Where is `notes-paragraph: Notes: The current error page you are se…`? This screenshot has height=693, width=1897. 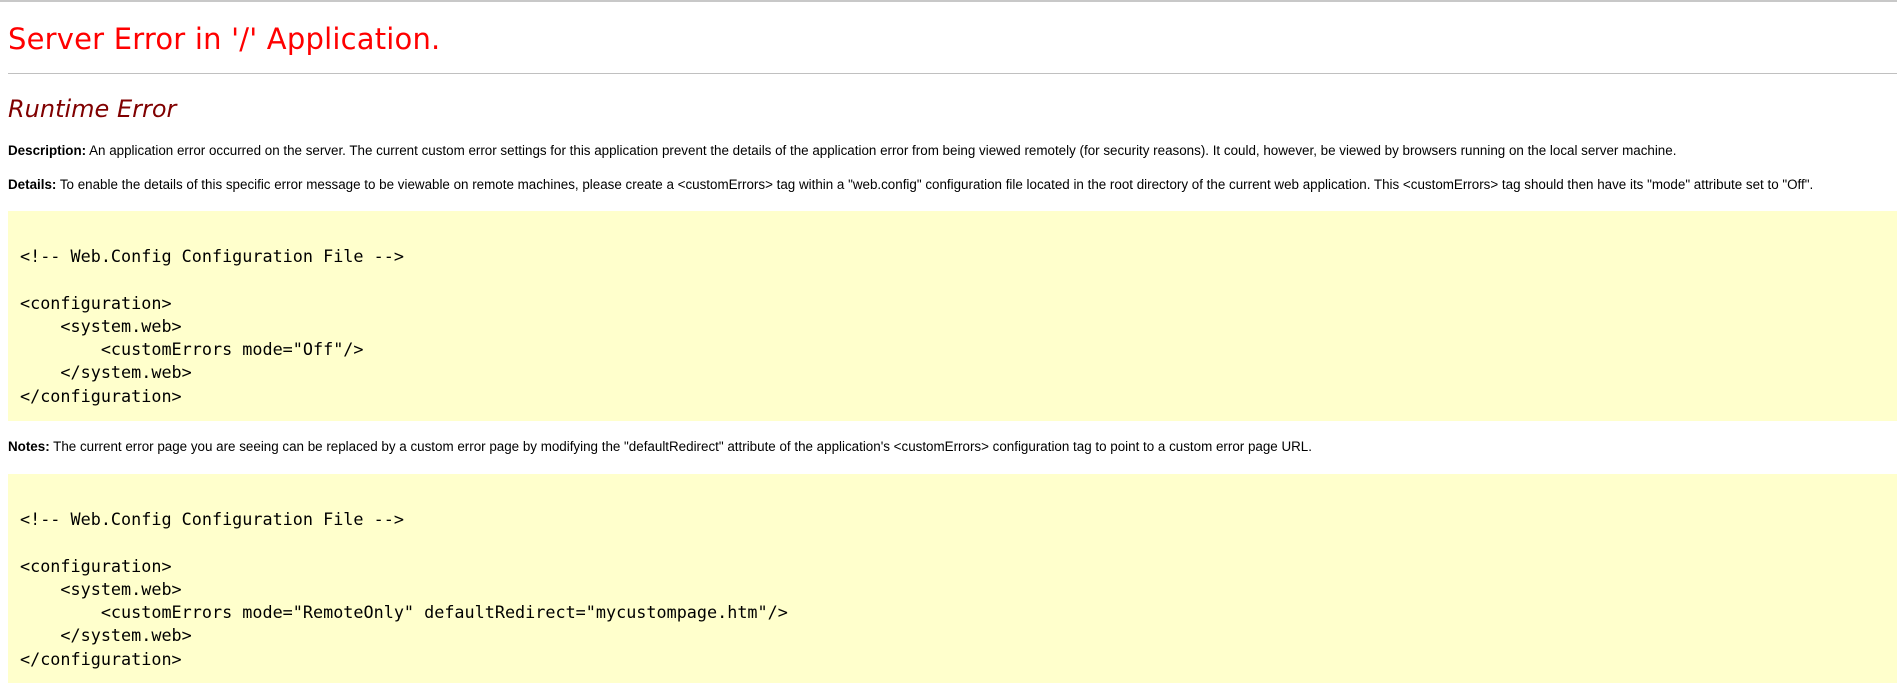
notes-paragraph: Notes: The current error page you are se… is located at coordinates (660, 447).